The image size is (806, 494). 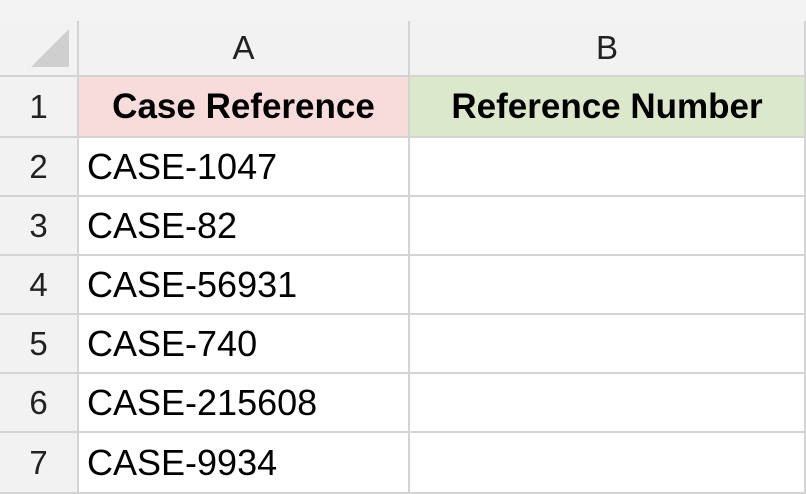 What do you see at coordinates (244, 463) in the screenshot?
I see `cell-a7: CASE-9934` at bounding box center [244, 463].